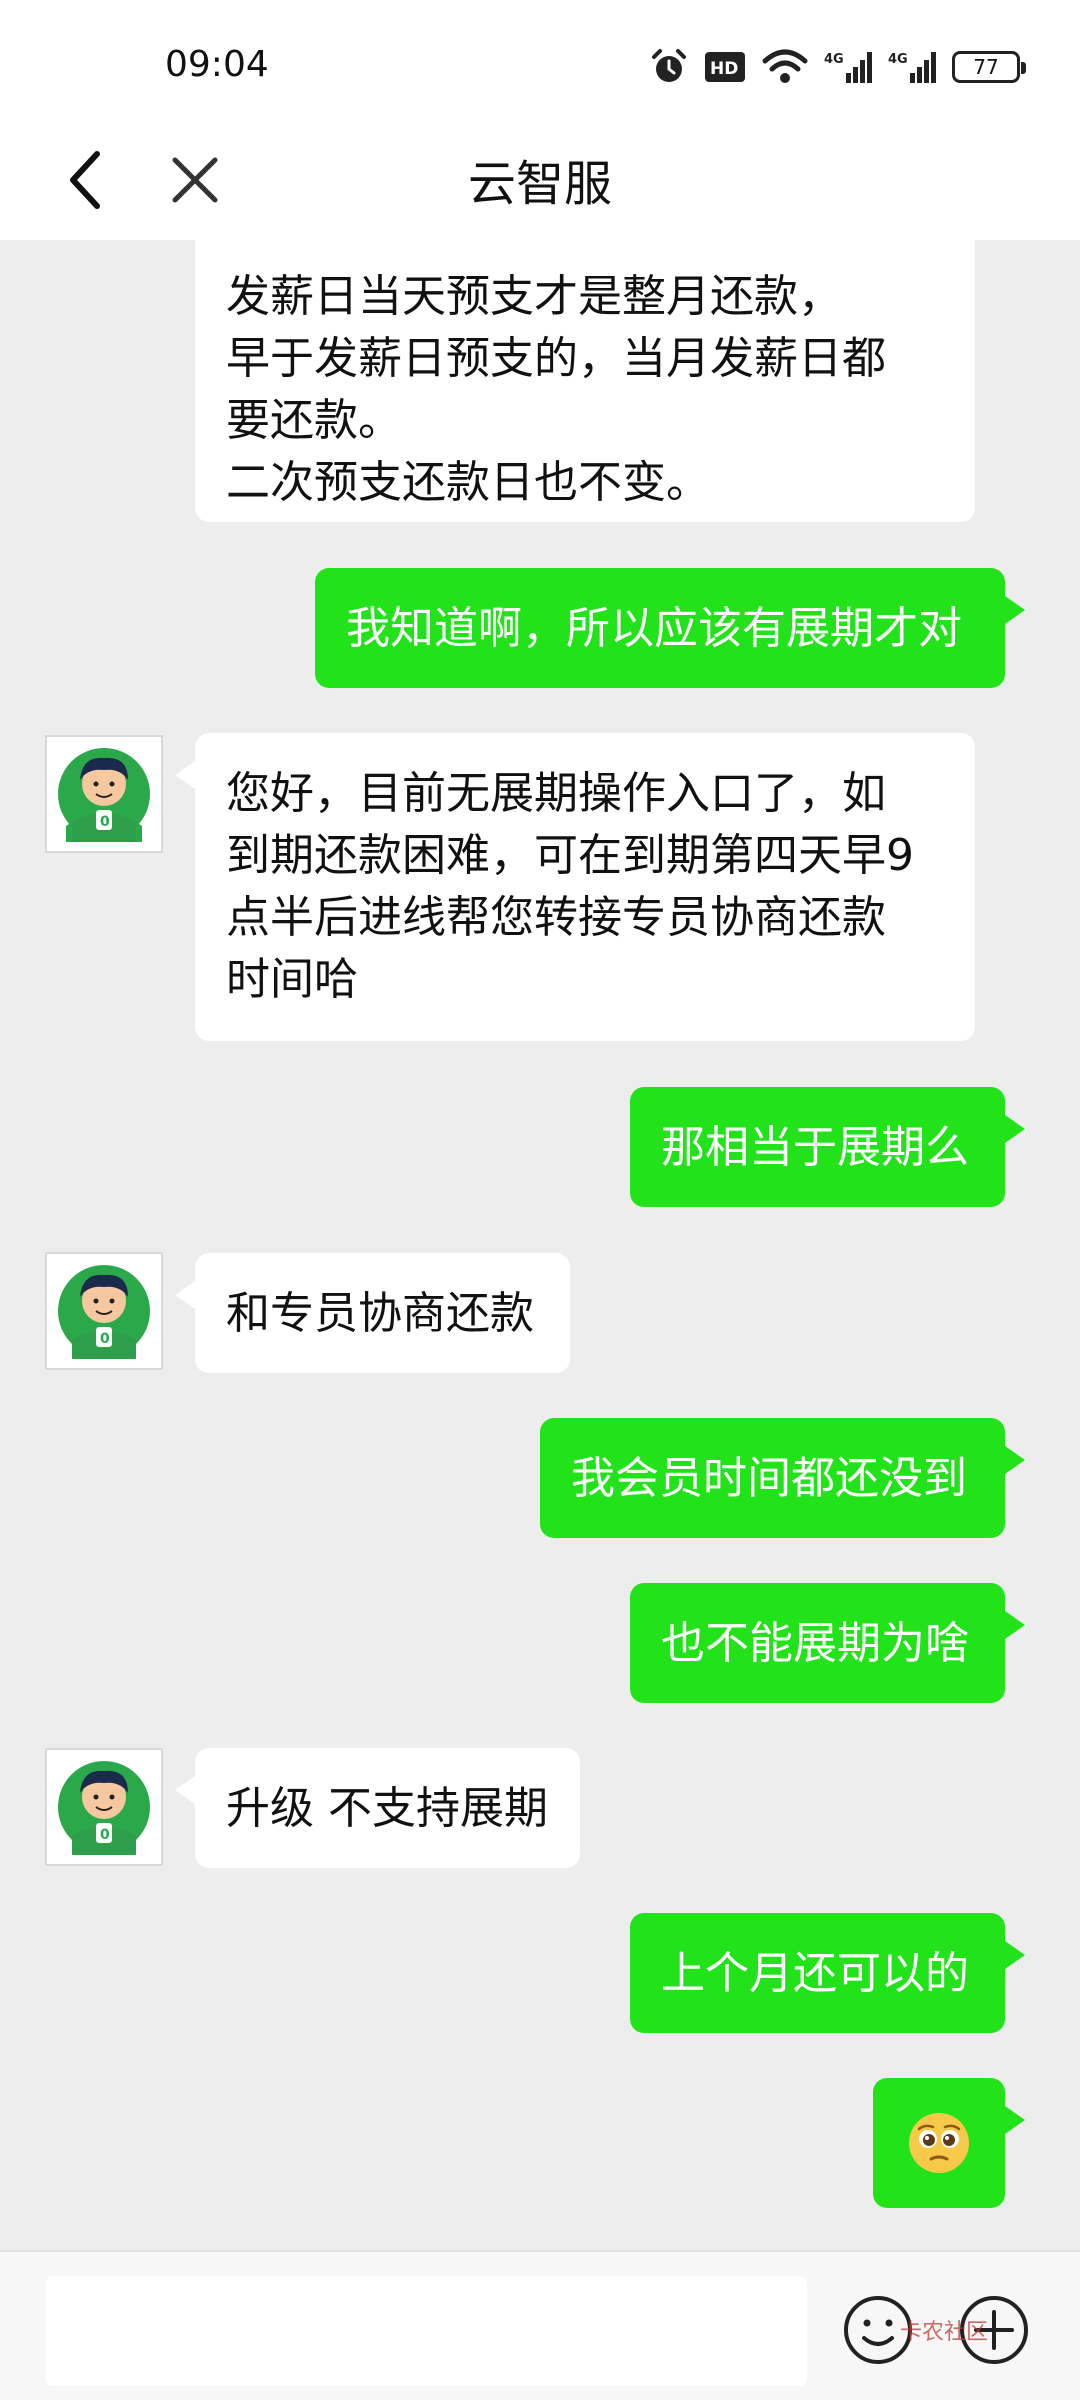  Describe the element at coordinates (426, 2331) in the screenshot. I see `message-input` at that location.